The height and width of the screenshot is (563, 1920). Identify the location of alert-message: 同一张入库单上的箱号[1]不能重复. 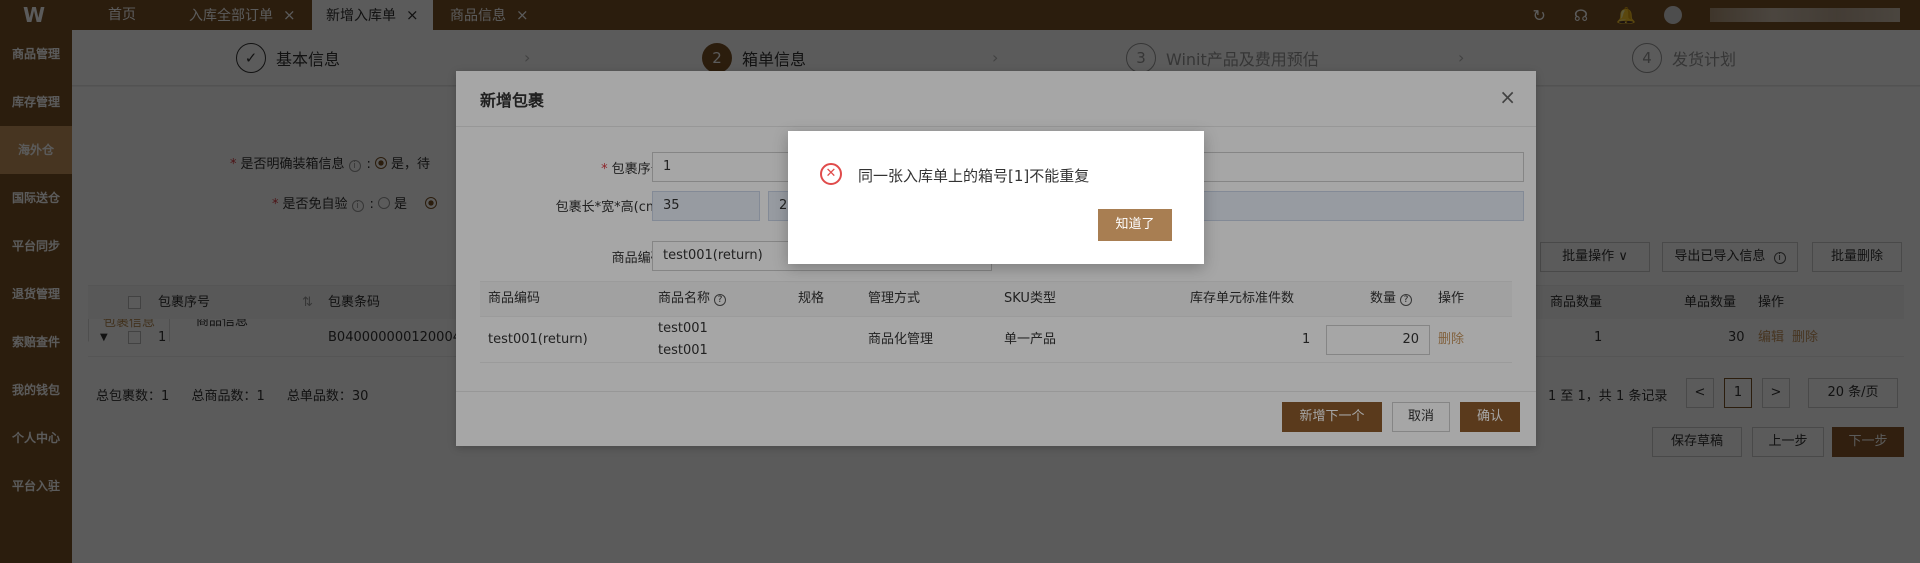
(974, 176).